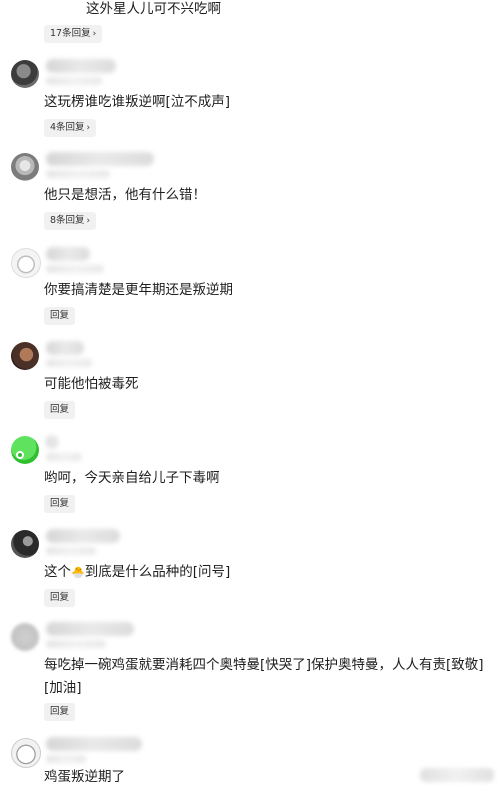 Image resolution: width=502 pixels, height=789 pixels. What do you see at coordinates (132, 478) in the screenshot?
I see `comment-text: 哟呵，今天亲自给儿子下毒啊` at bounding box center [132, 478].